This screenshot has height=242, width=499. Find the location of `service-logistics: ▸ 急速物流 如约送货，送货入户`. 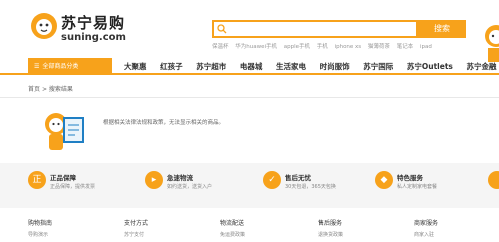

service-logistics: ▸ 急速物流 如约送货，送货入户 is located at coordinates (195, 186).